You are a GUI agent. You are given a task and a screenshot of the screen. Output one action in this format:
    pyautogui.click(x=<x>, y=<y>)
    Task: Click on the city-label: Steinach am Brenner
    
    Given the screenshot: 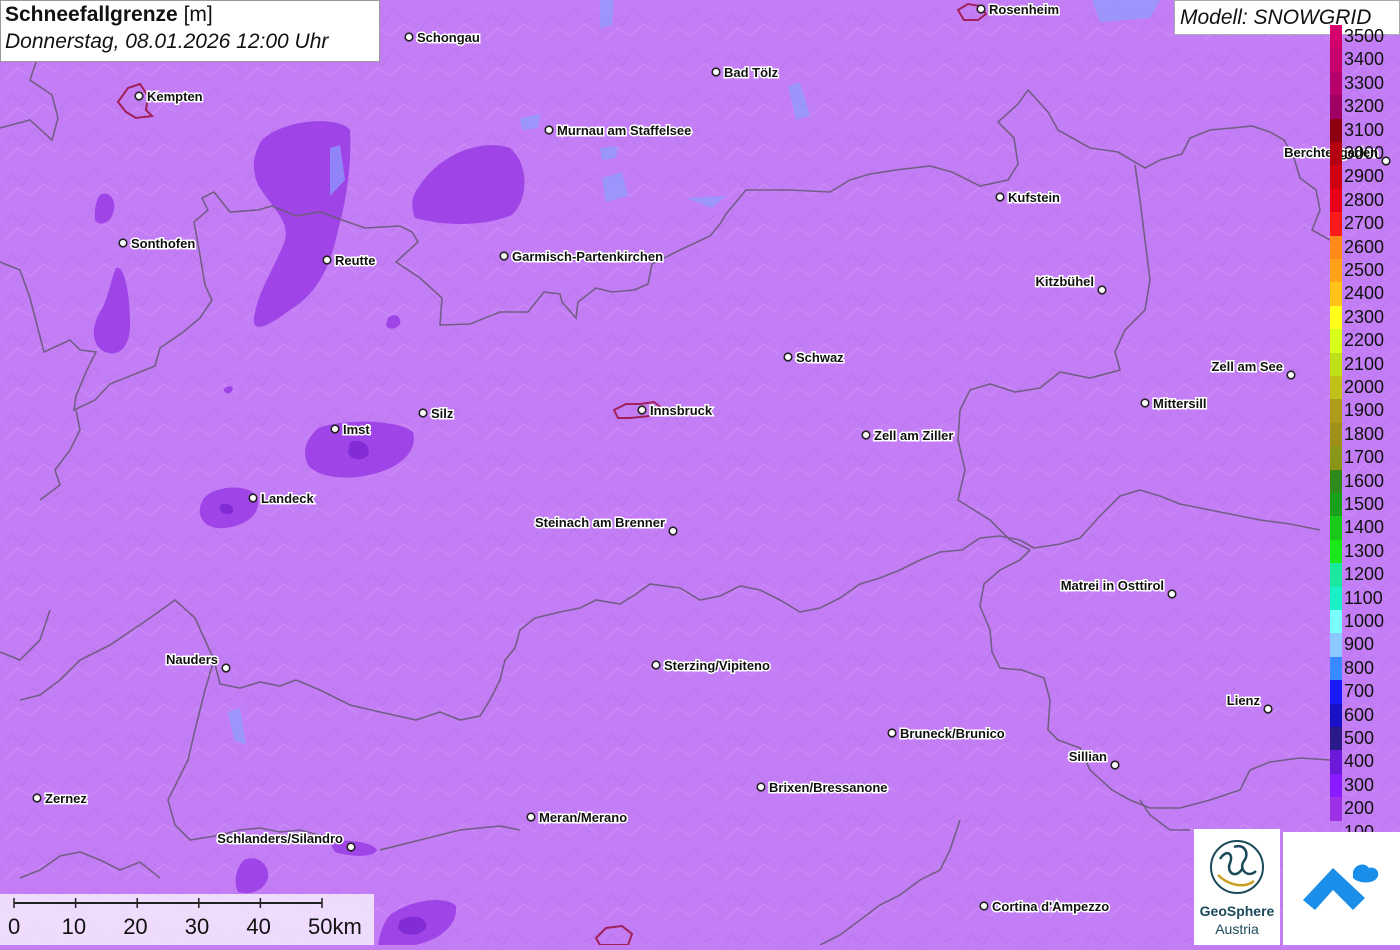 What is the action you would take?
    pyautogui.click(x=600, y=522)
    